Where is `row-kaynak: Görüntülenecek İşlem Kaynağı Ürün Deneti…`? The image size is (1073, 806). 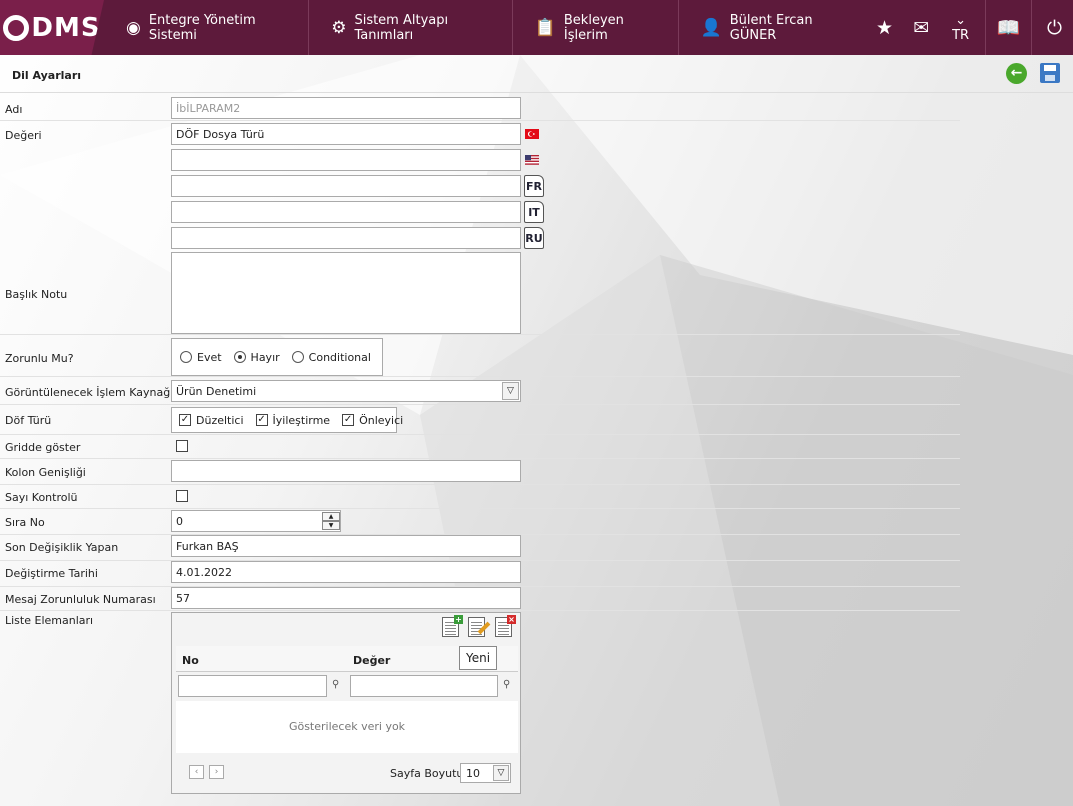 row-kaynak: Görüntülenecek İşlem Kaynağı Ürün Deneti… is located at coordinates (480, 391).